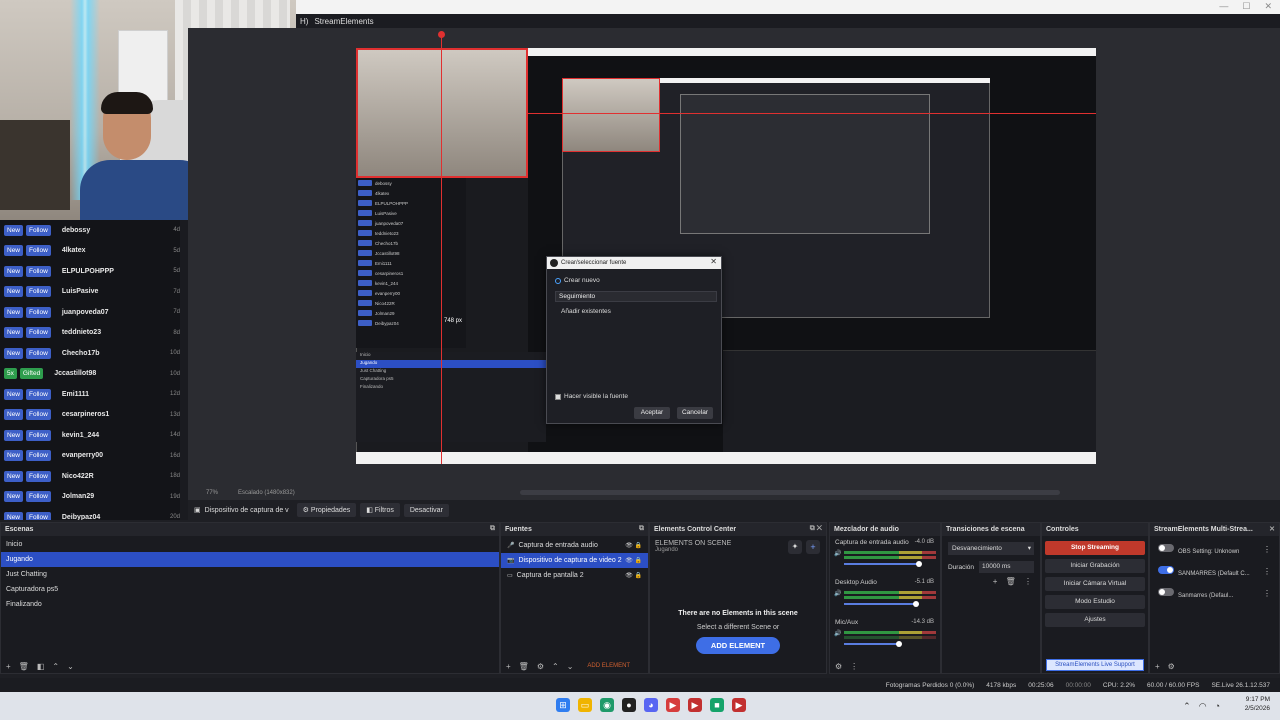 The image size is (1280, 720). What do you see at coordinates (1257, 704) in the screenshot?
I see `taskbar-clock: 9:17 PM 2/5/2026` at bounding box center [1257, 704].